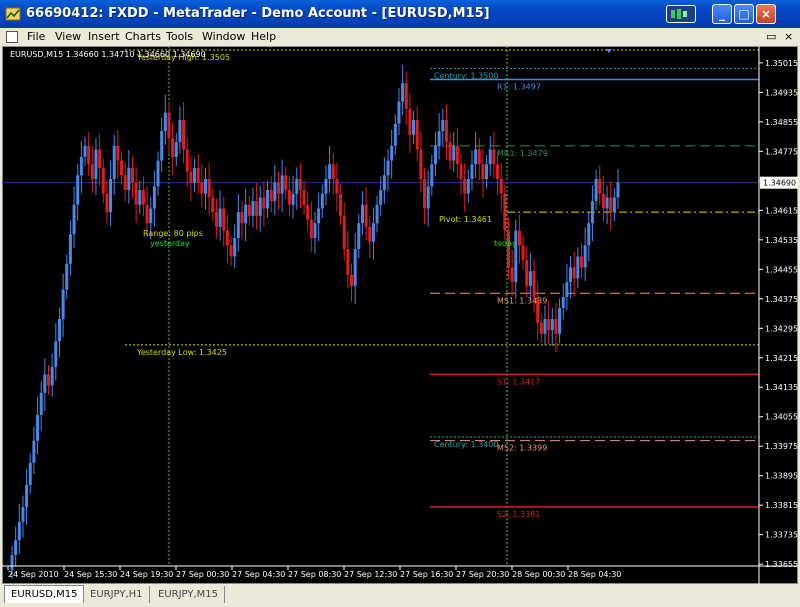 The height and width of the screenshot is (607, 800). Describe the element at coordinates (179, 36) in the screenshot. I see `menu-tools: Tools` at that location.